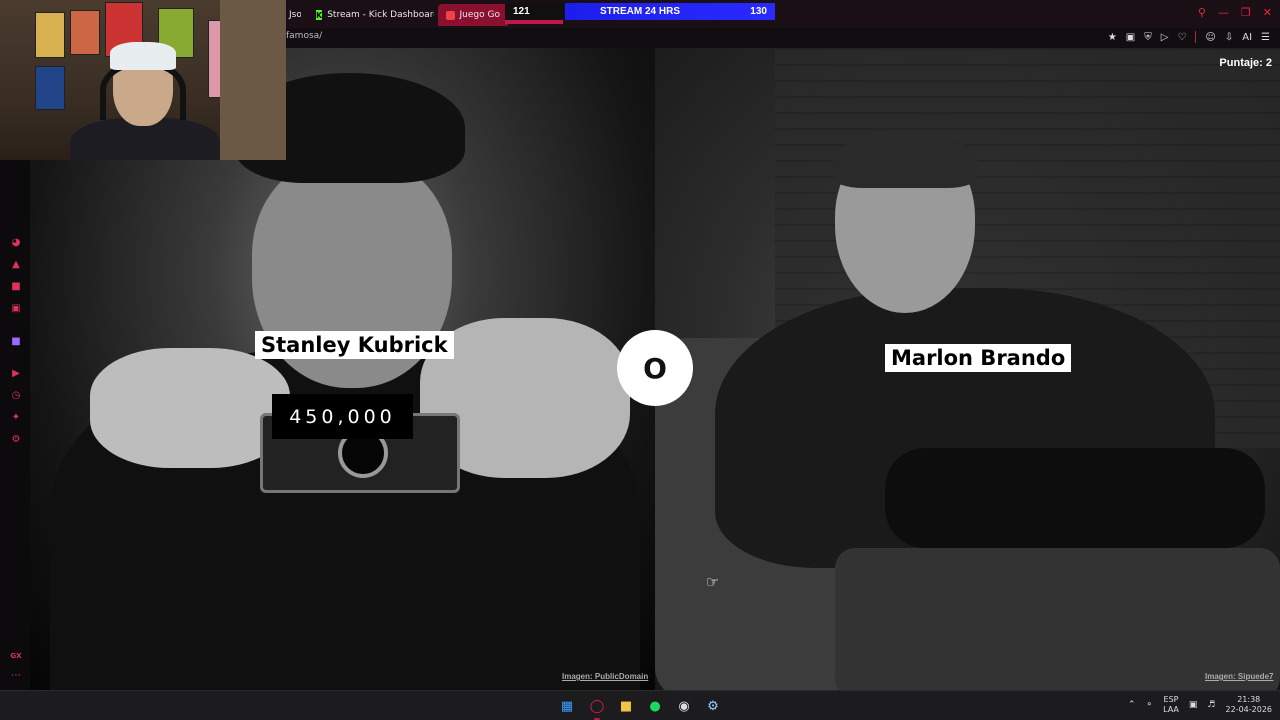 This screenshot has height=720, width=1280. What do you see at coordinates (16, 342) in the screenshot?
I see `twitch-icon: ■` at bounding box center [16, 342].